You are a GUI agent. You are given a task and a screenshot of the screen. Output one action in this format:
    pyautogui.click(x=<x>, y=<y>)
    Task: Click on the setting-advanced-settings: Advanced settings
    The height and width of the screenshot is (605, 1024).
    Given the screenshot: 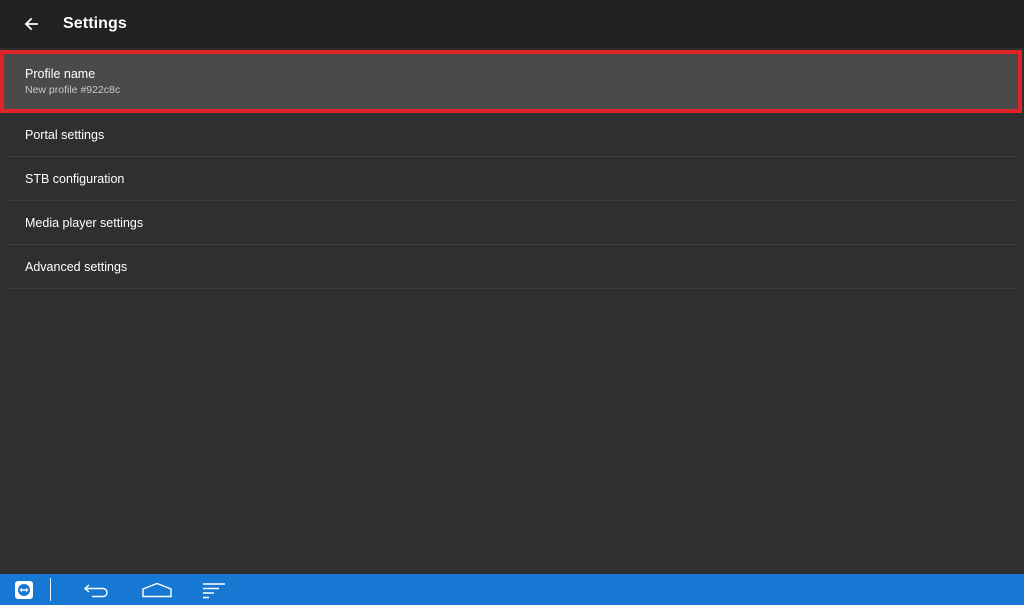 What is the action you would take?
    pyautogui.click(x=511, y=267)
    